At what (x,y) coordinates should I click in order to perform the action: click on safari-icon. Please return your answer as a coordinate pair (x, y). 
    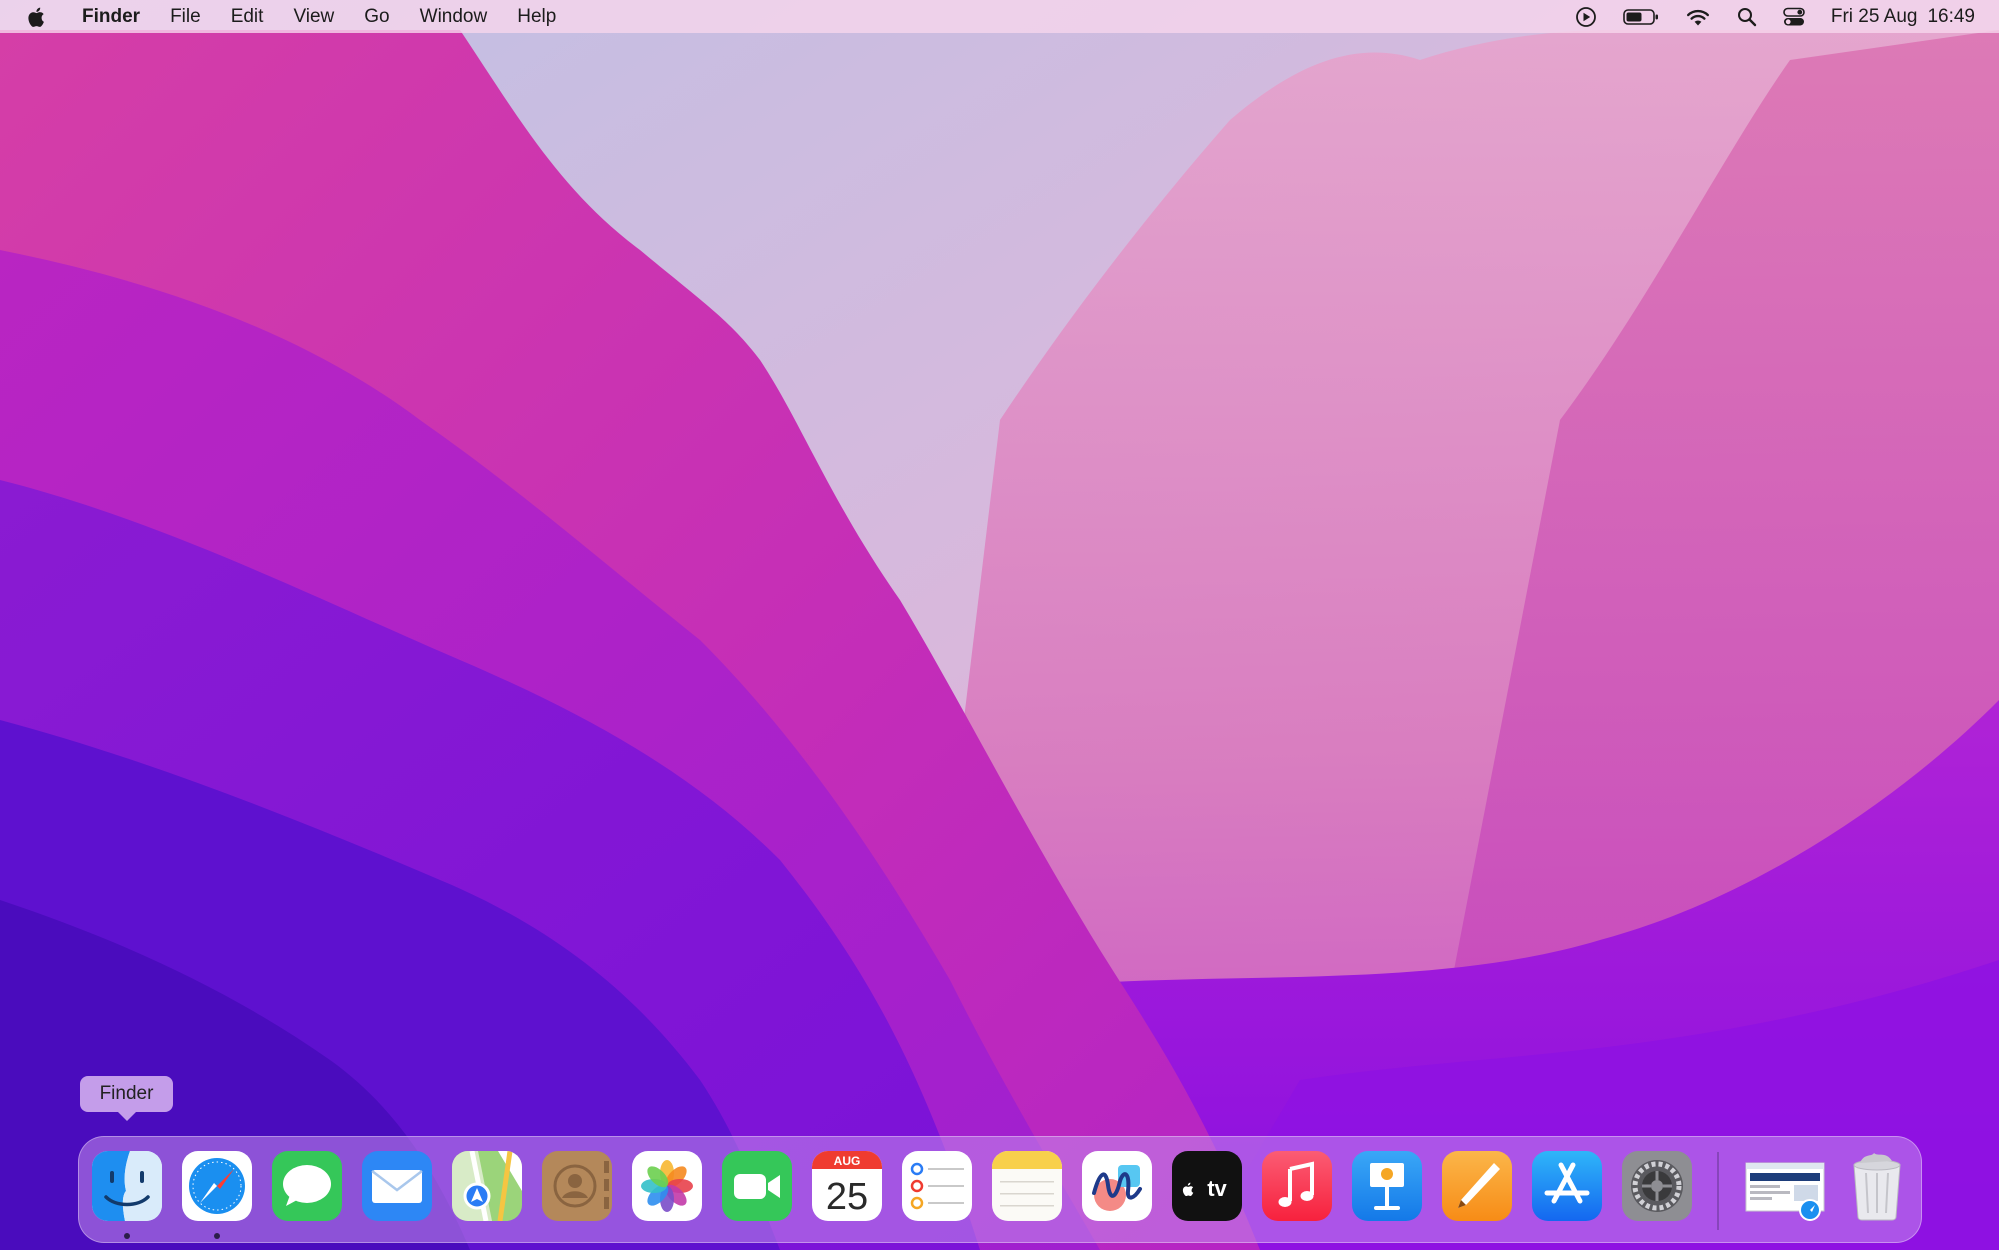
    Looking at the image, I should click on (217, 1186).